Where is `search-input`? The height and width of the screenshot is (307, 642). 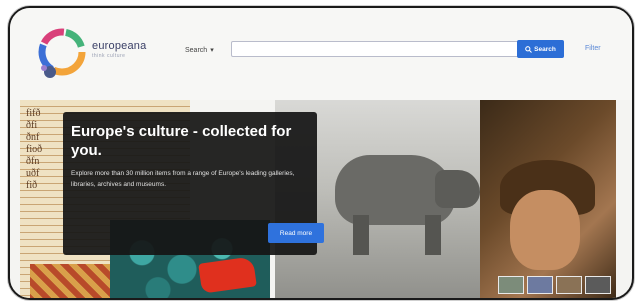
search-input is located at coordinates (377, 49).